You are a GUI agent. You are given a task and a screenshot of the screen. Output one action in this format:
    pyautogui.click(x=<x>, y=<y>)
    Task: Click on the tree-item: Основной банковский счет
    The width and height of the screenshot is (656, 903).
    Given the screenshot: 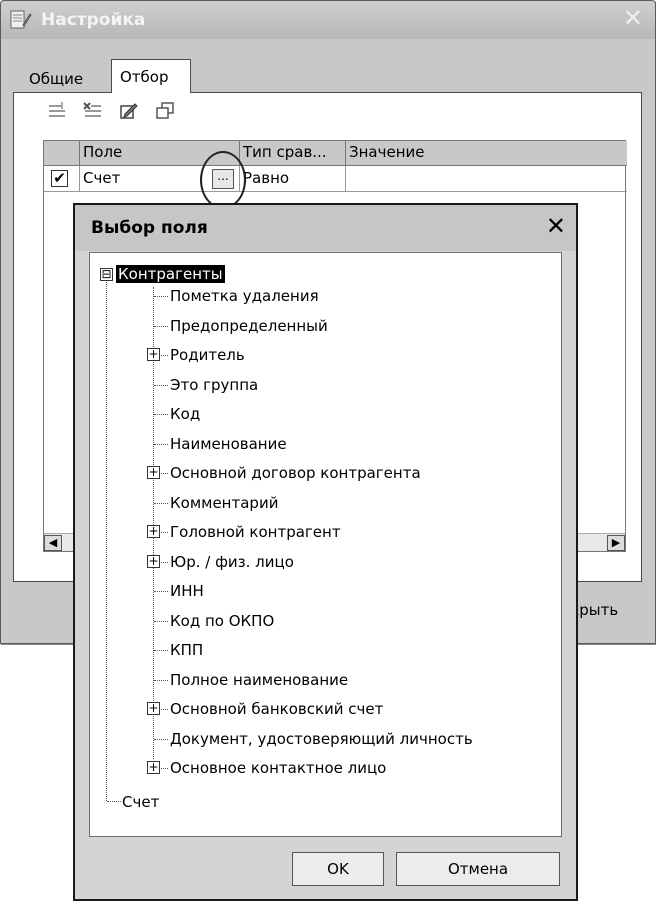 What is the action you would take?
    pyautogui.click(x=276, y=709)
    